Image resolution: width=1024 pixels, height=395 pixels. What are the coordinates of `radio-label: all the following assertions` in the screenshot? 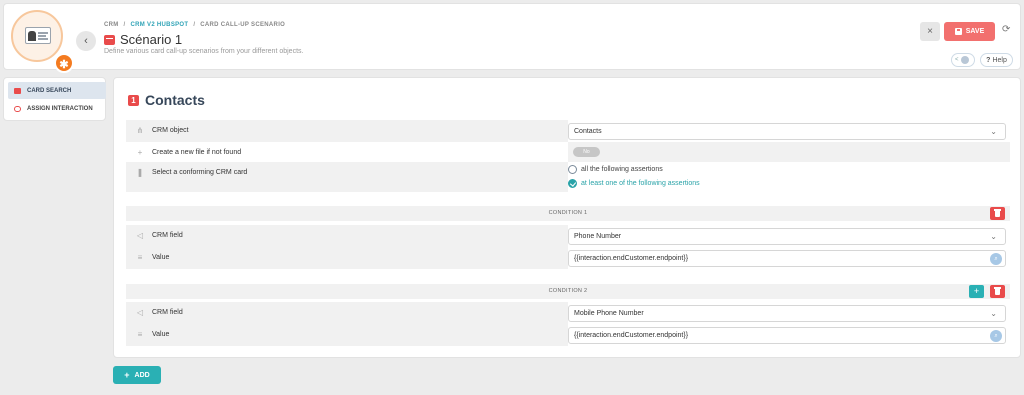 It's located at (622, 169).